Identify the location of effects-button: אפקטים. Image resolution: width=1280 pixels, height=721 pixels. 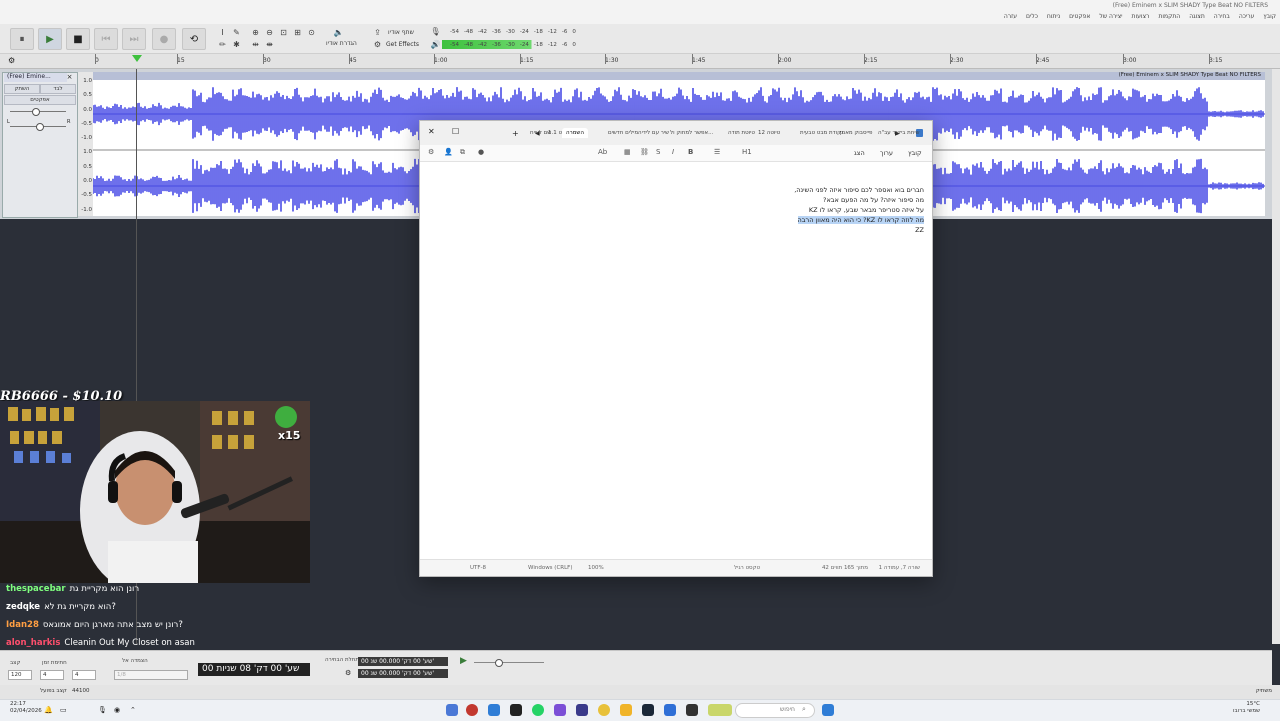
(40, 100).